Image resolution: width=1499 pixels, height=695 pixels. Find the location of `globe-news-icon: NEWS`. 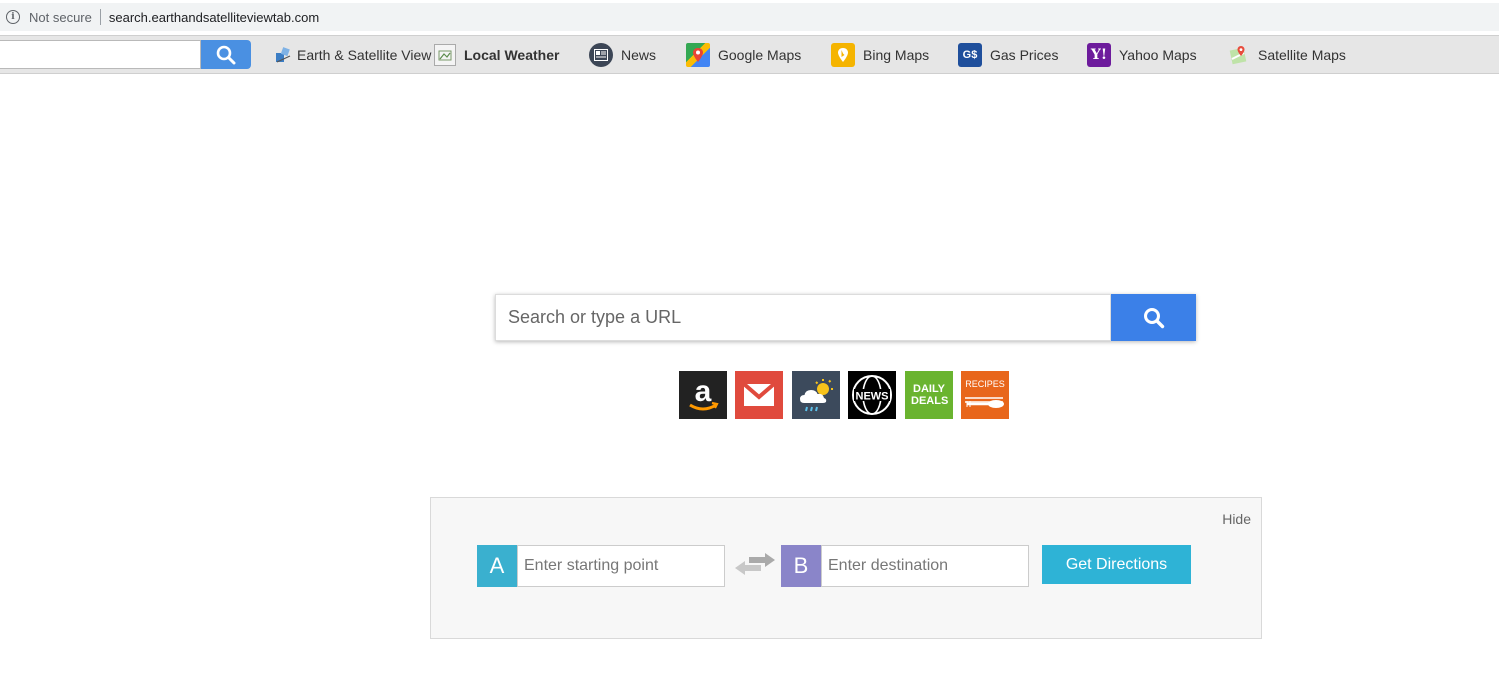

globe-news-icon: NEWS is located at coordinates (872, 395).